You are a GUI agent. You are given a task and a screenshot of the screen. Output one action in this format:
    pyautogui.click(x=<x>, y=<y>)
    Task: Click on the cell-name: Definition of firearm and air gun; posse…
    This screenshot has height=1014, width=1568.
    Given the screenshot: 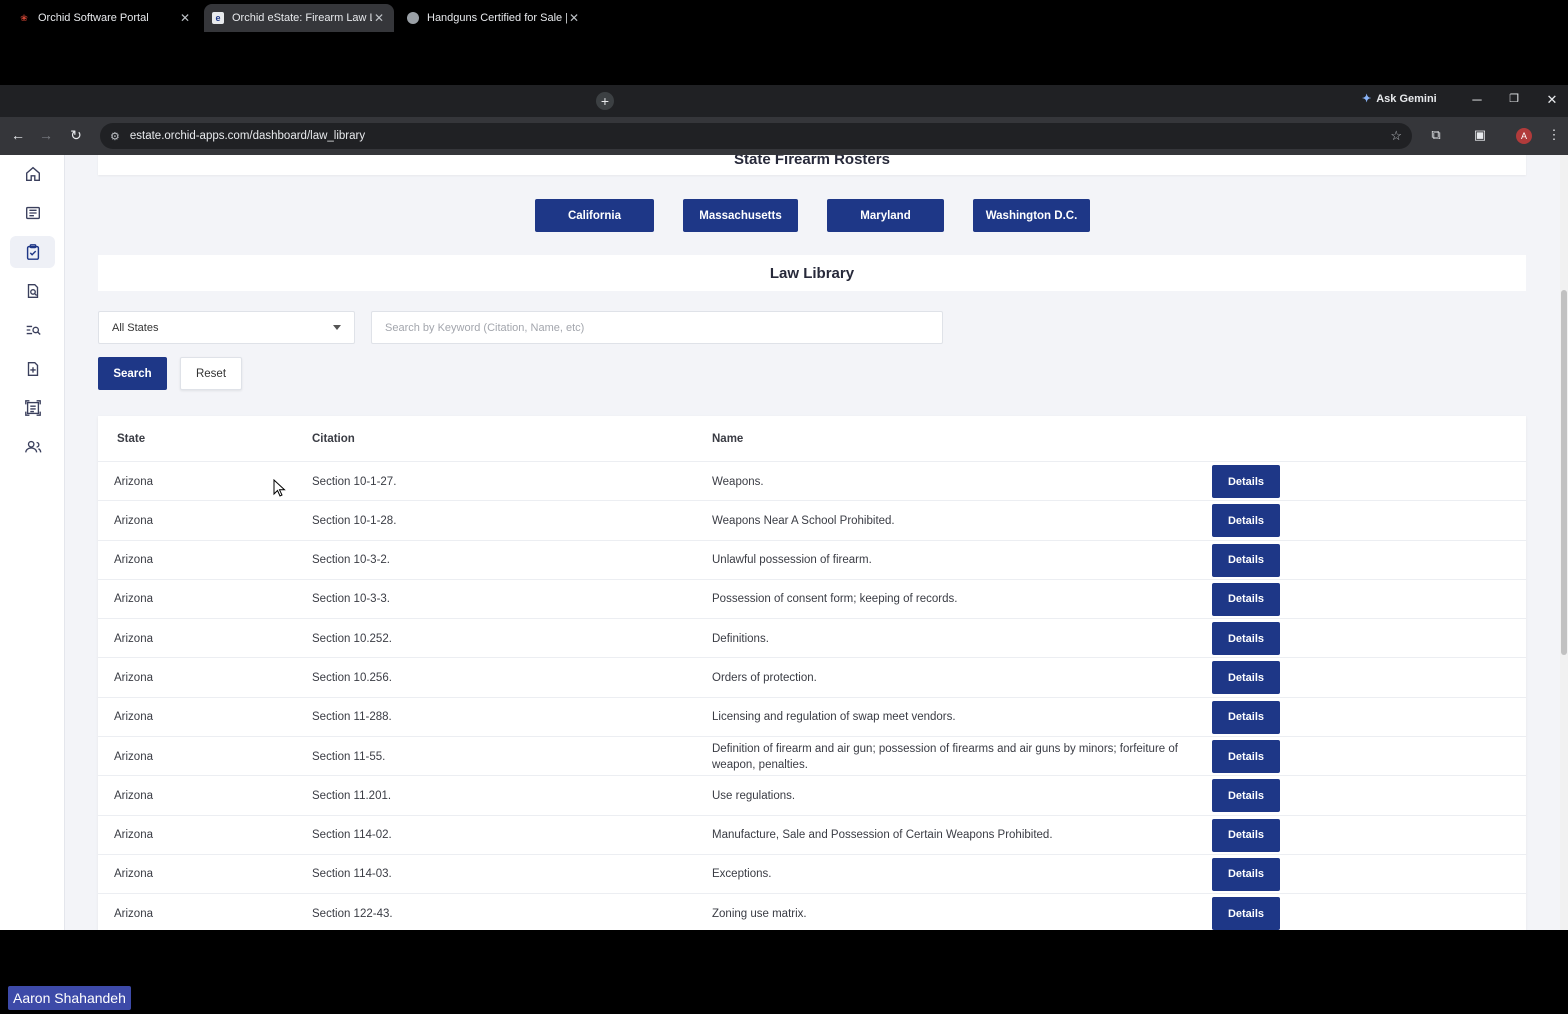 What is the action you would take?
    pyautogui.click(x=945, y=756)
    